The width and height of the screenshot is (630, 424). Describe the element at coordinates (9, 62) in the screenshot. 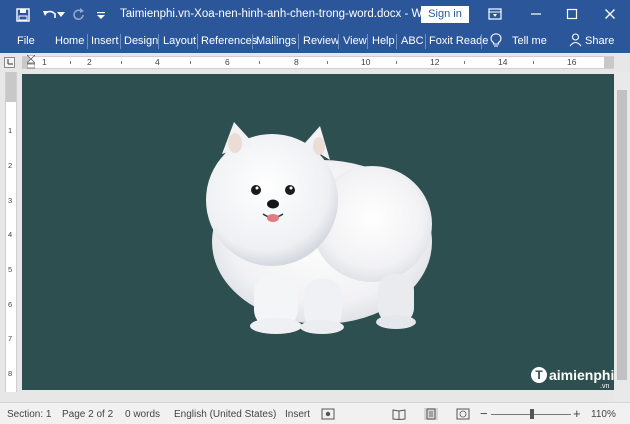

I see `tab-selector-icon` at that location.